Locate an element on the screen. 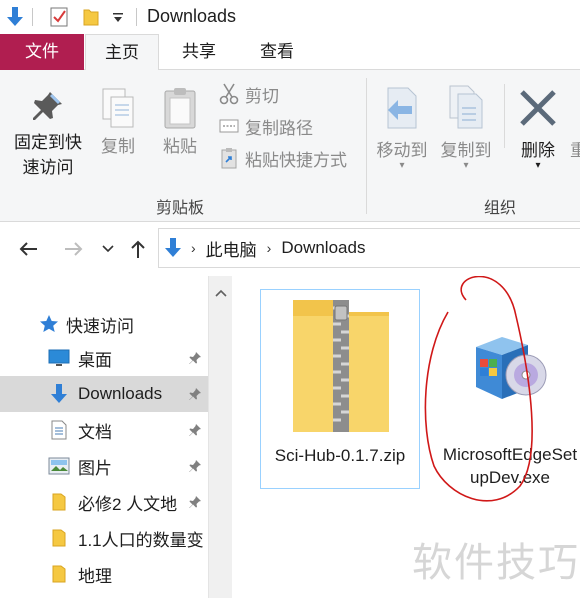 Image resolution: width=580 pixels, height=598 pixels. organize-group-label: 组织 is located at coordinates (500, 208).